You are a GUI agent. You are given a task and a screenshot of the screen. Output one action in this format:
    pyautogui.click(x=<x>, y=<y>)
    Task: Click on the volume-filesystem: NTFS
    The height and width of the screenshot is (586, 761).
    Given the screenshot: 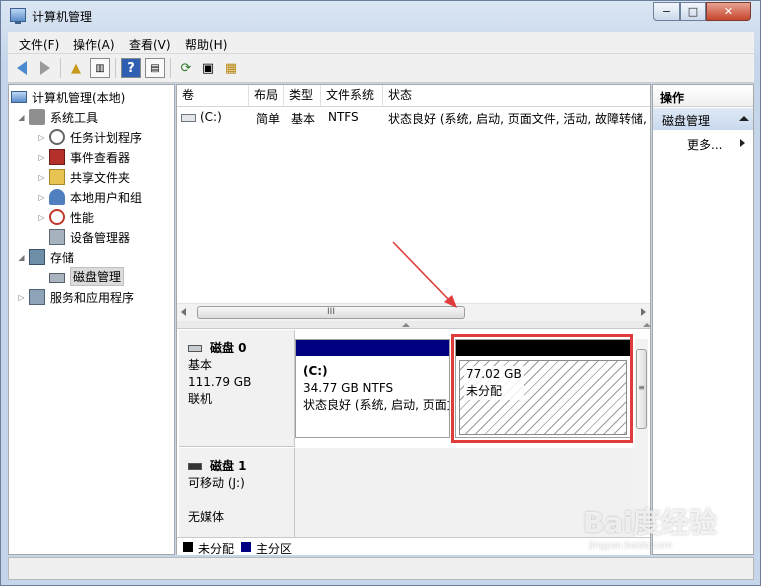 What is the action you would take?
    pyautogui.click(x=343, y=117)
    